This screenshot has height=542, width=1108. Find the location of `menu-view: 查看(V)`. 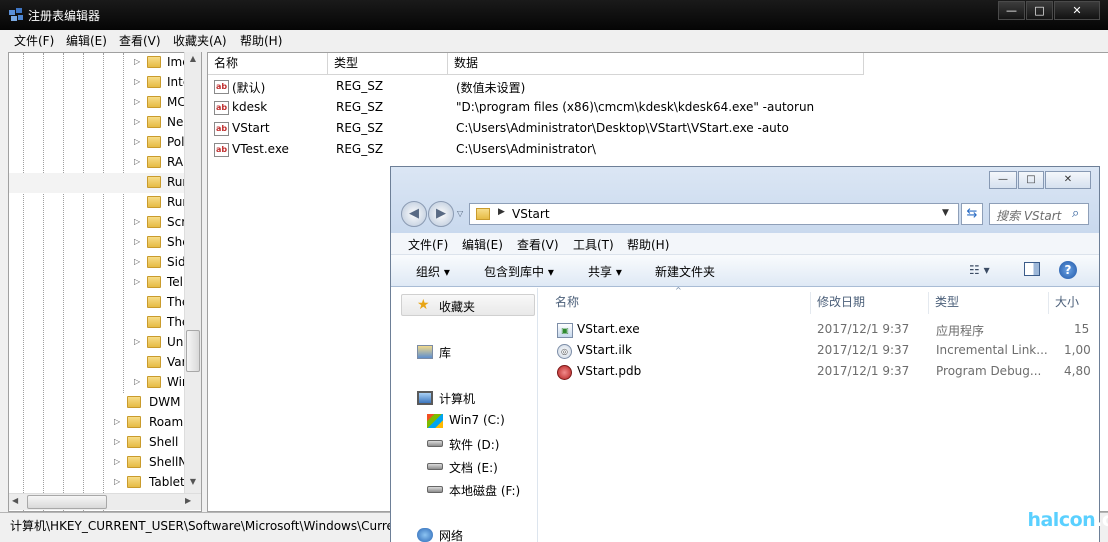

menu-view: 查看(V) is located at coordinates (140, 40).